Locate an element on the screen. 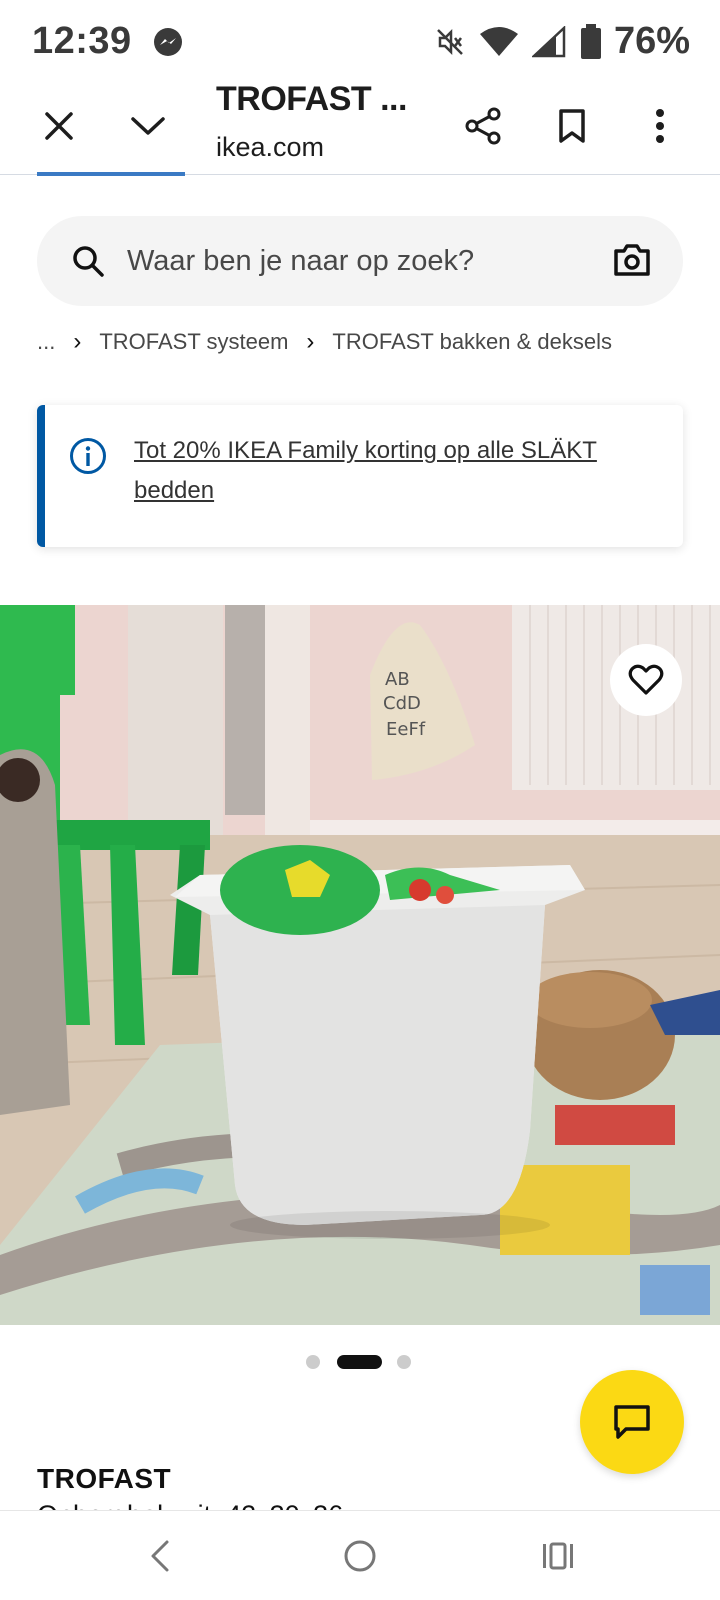 The image size is (720, 1600). close-icon is located at coordinates (59, 126).